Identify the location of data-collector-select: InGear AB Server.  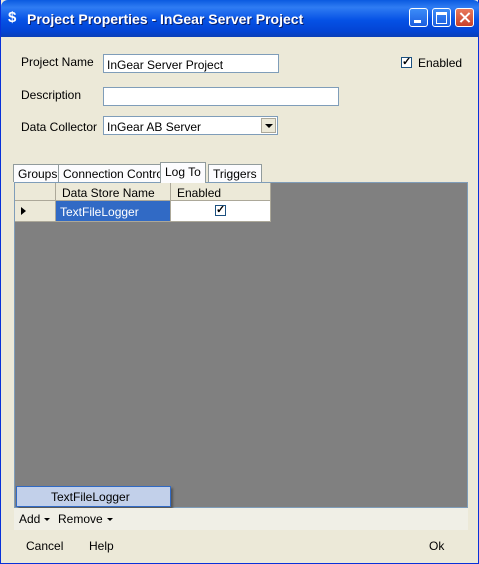
(190, 125).